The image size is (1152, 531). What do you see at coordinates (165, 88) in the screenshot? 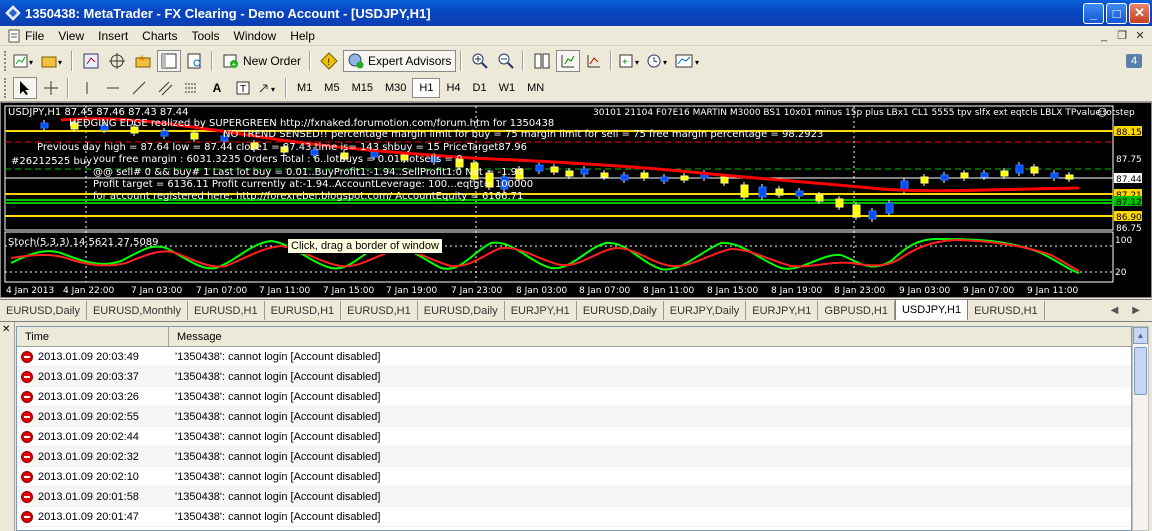
I see `equidistant-channel-tool` at bounding box center [165, 88].